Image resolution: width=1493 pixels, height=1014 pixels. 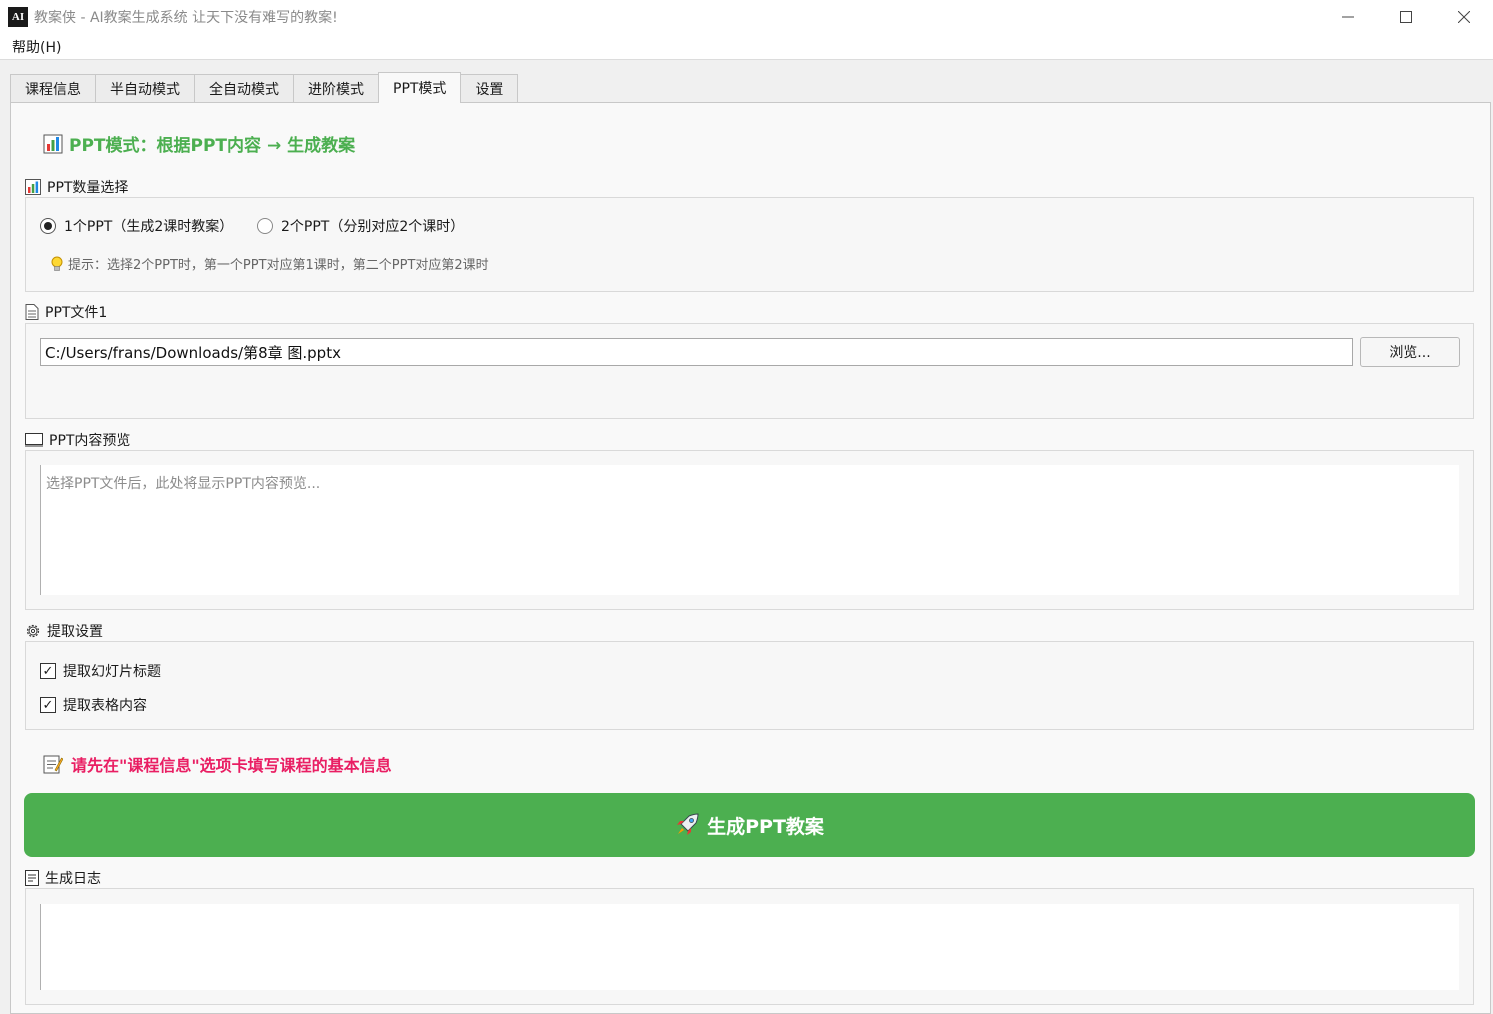 I want to click on extract-settings-label: 提取设置, so click(x=64, y=631).